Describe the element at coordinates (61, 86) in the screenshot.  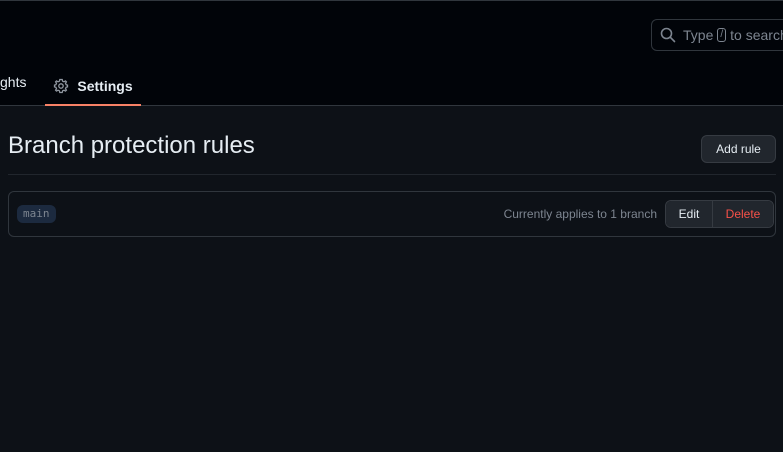
I see `gear-icon` at that location.